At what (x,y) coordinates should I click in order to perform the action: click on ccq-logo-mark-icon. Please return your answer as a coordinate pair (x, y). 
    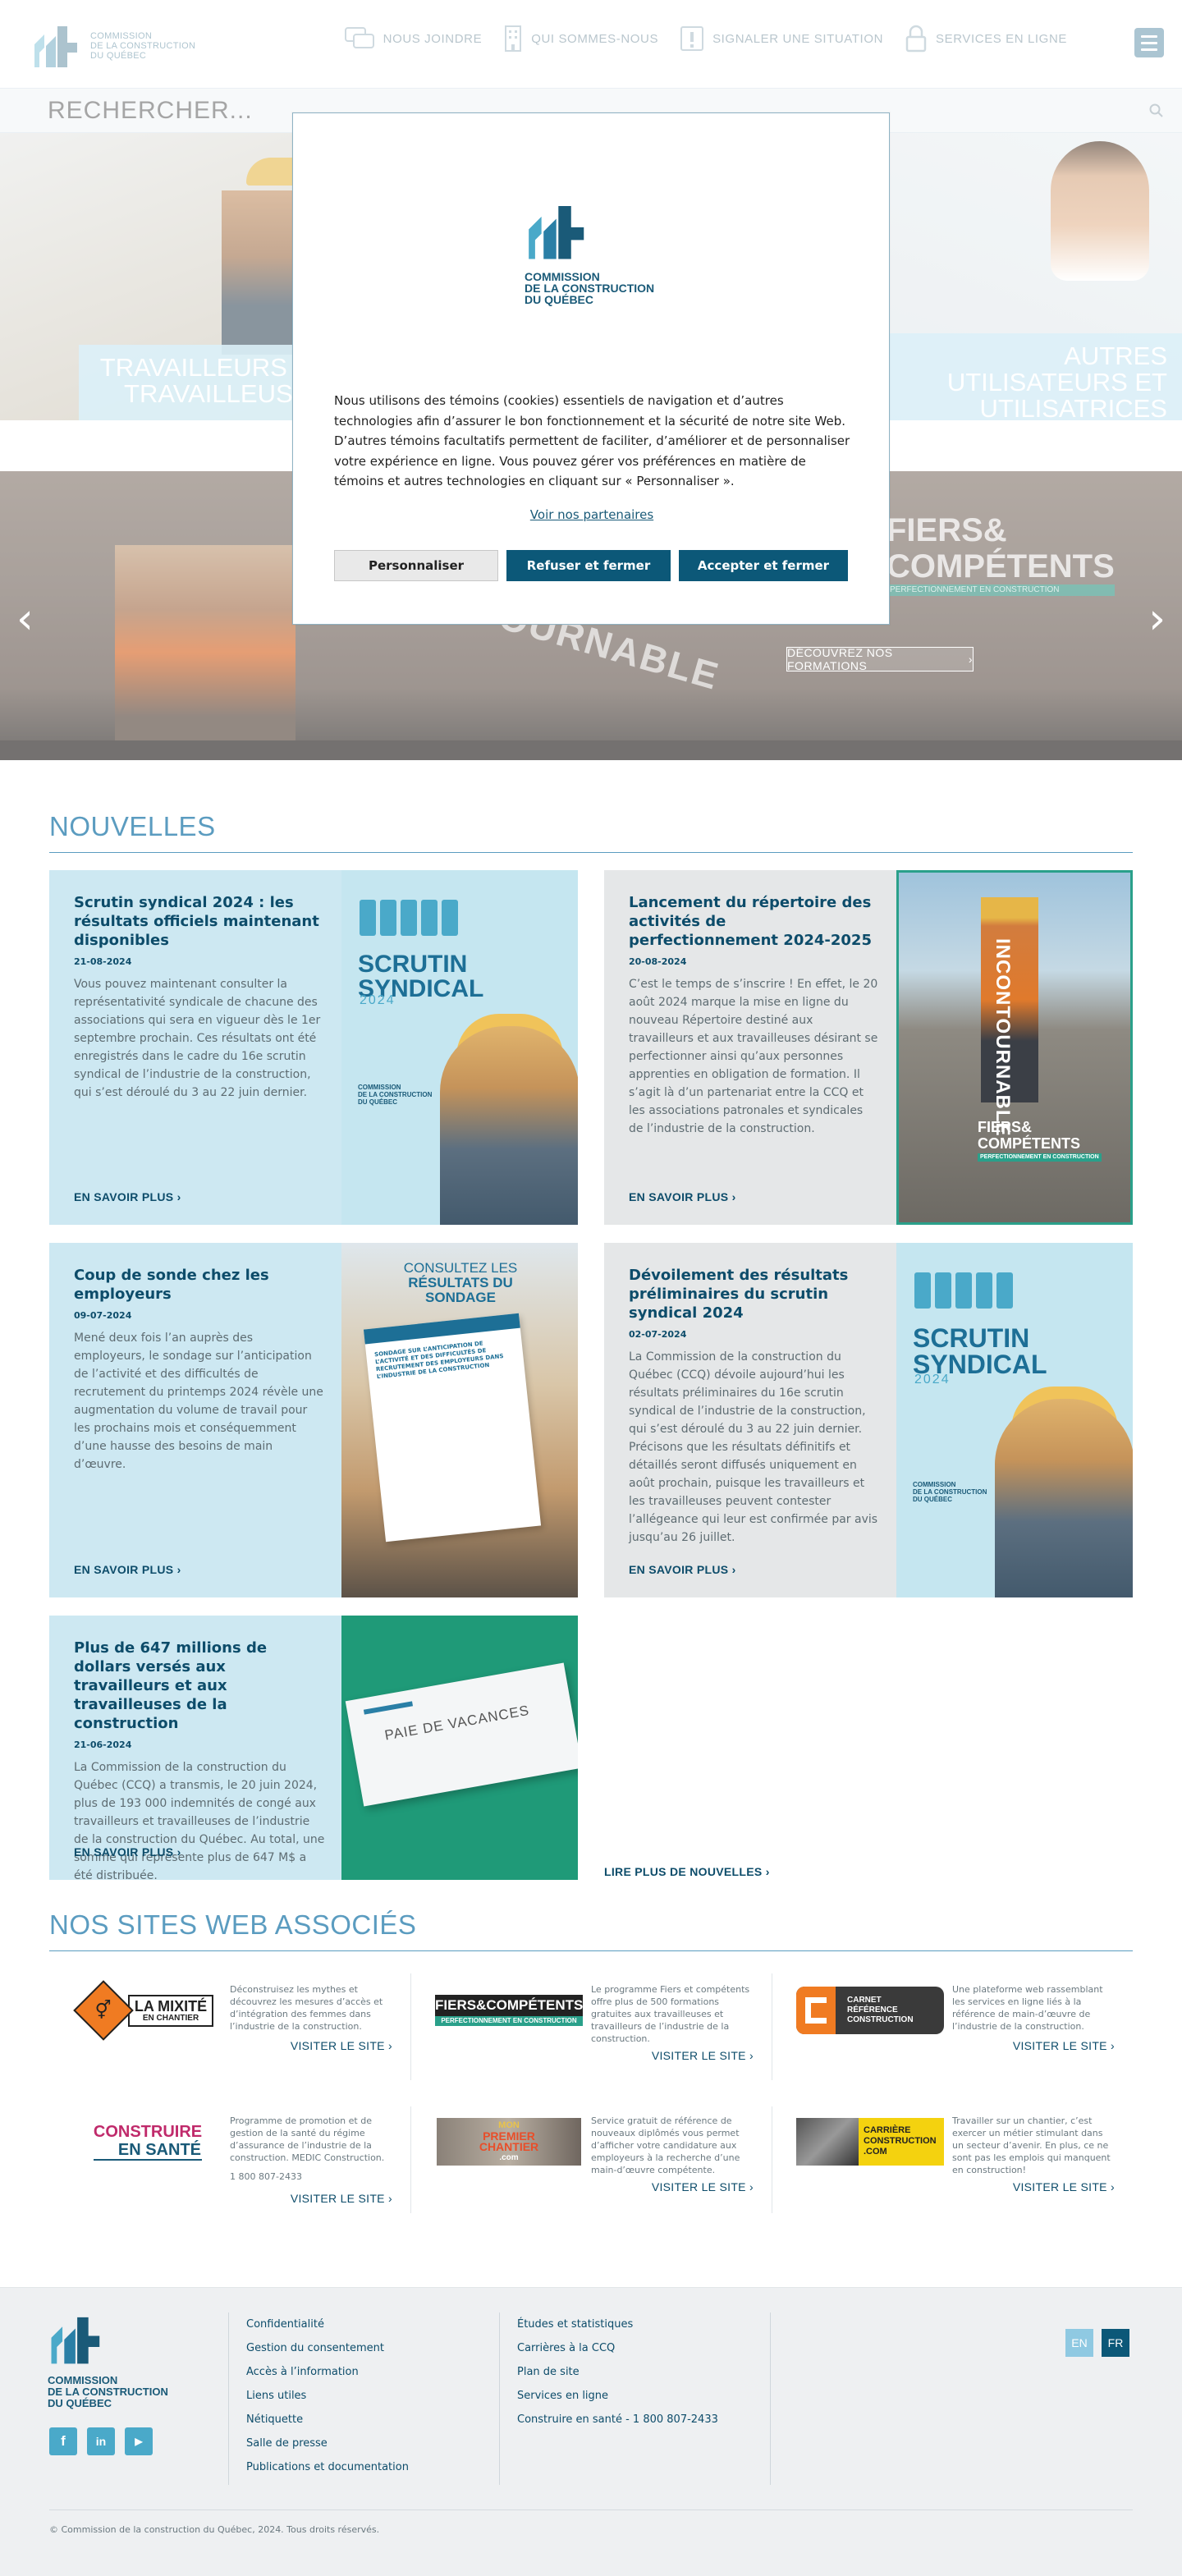
    Looking at the image, I should click on (556, 233).